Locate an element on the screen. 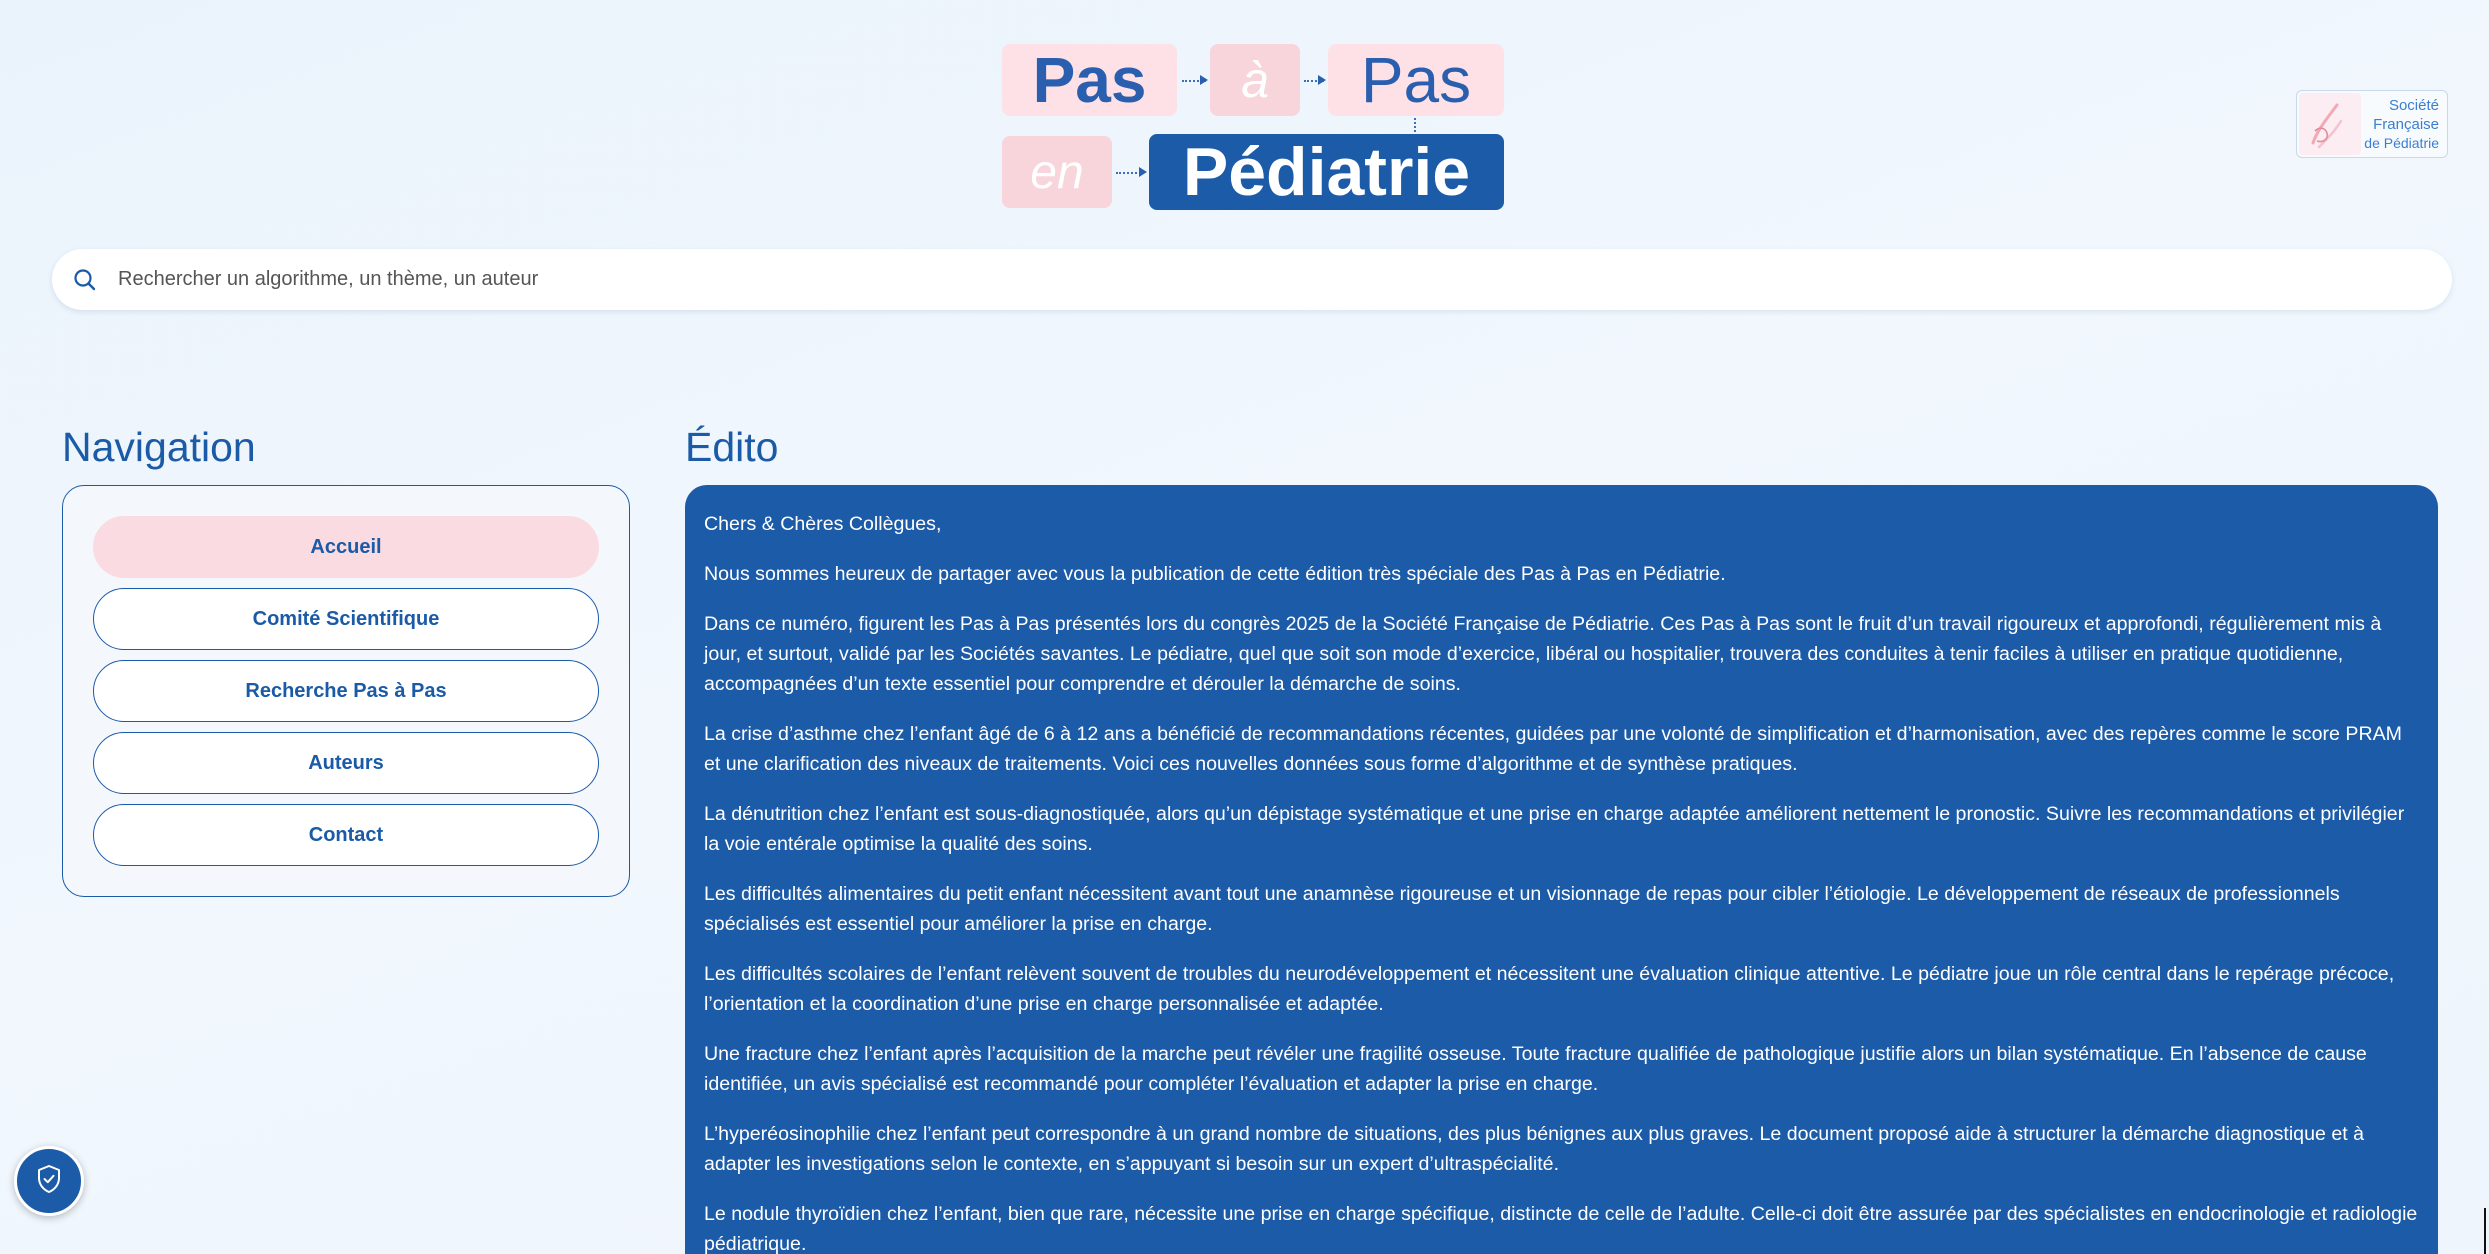 This screenshot has height=1254, width=2489. search-bar is located at coordinates (1252, 279).